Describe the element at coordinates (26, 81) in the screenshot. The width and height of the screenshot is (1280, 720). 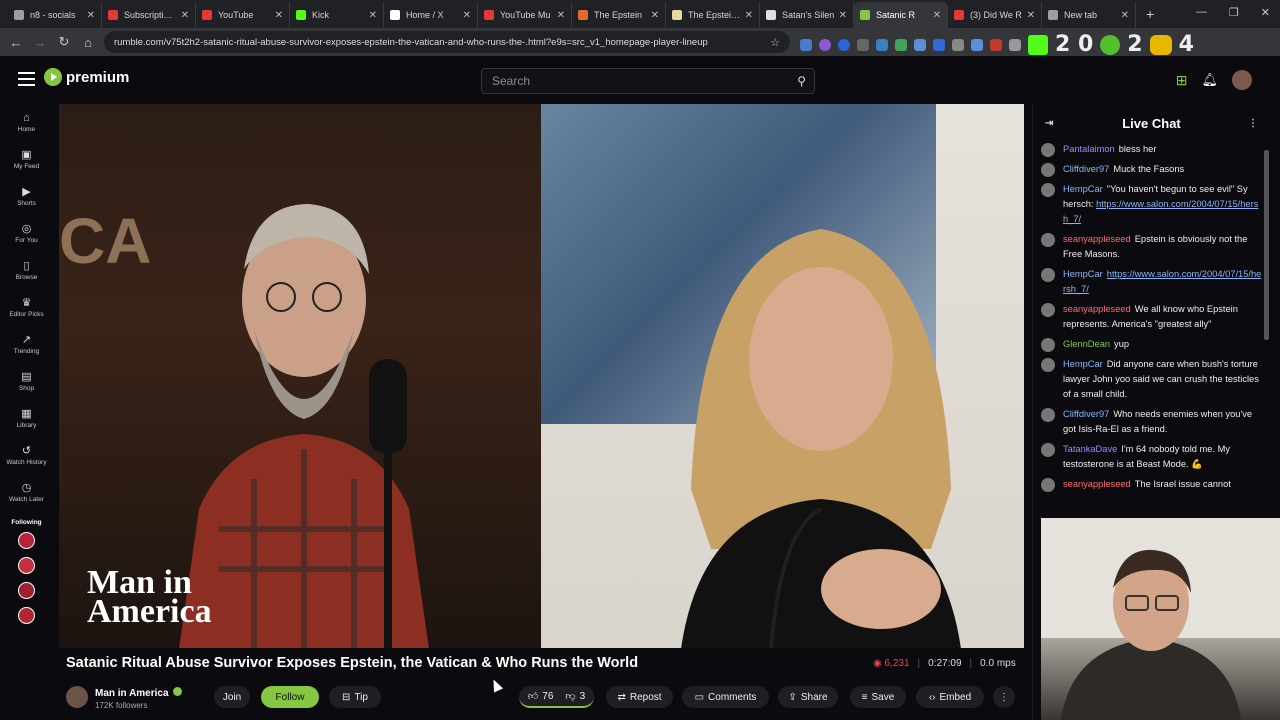
I see `menu-icon` at that location.